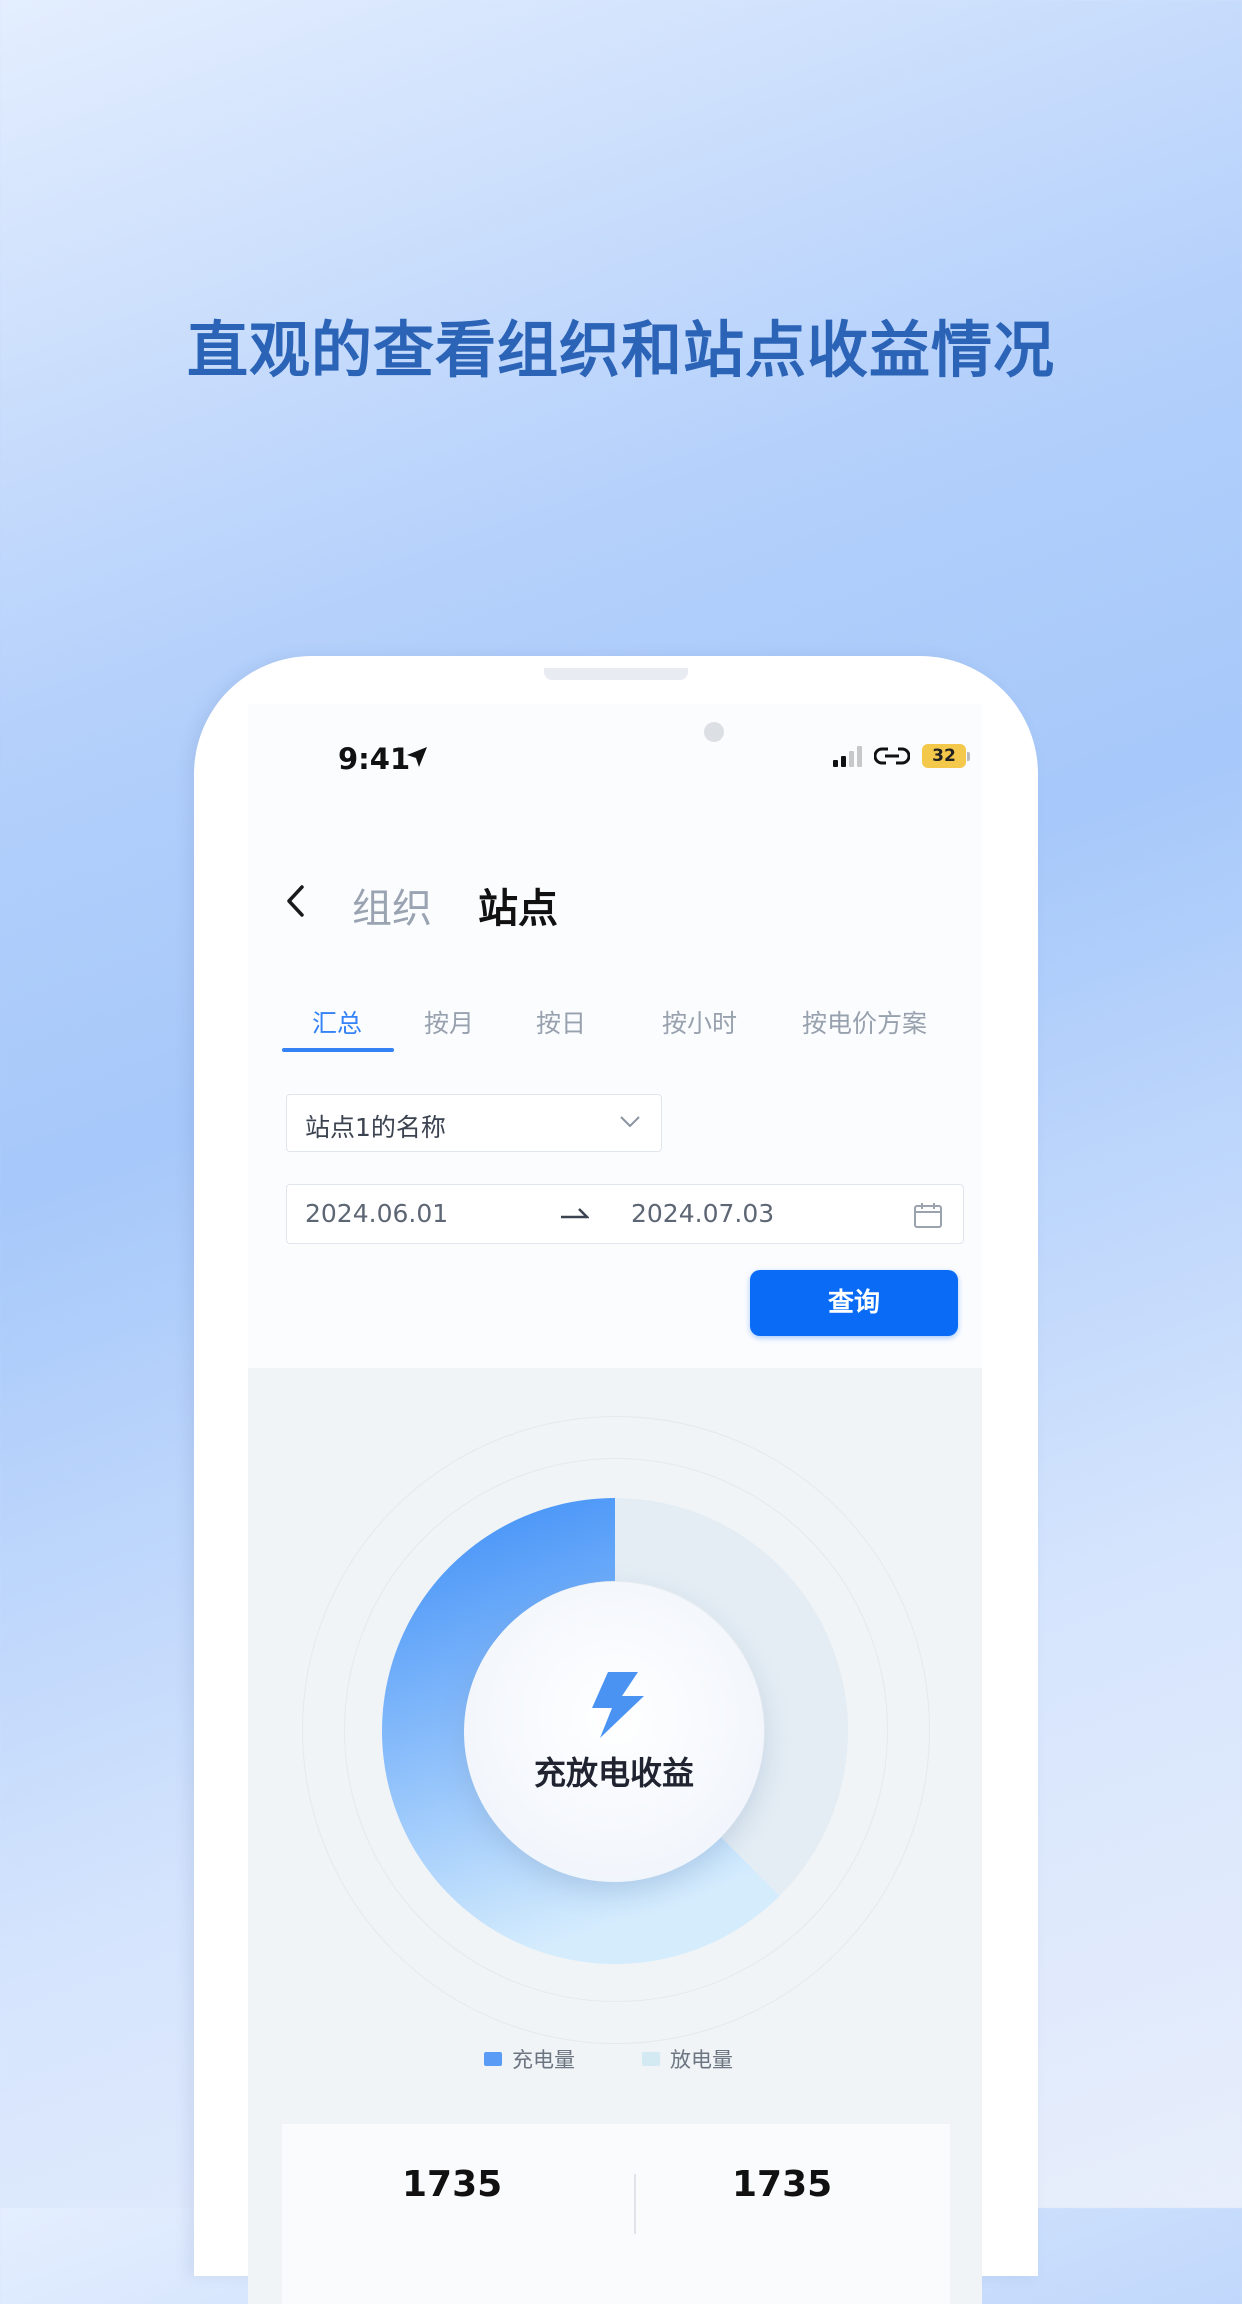  Describe the element at coordinates (417, 757) in the screenshot. I see `location-arrow-icon` at that location.